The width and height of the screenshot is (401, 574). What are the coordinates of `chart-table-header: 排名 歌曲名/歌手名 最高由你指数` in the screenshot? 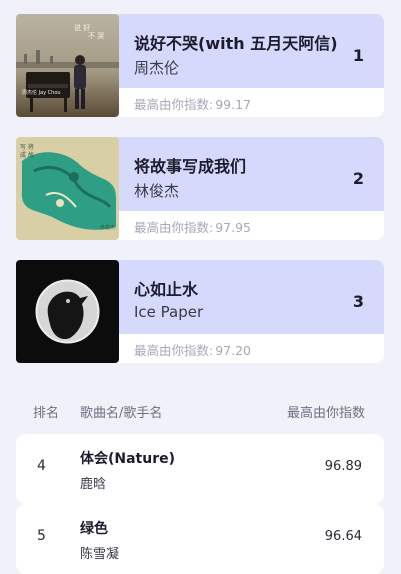 It's located at (200, 412).